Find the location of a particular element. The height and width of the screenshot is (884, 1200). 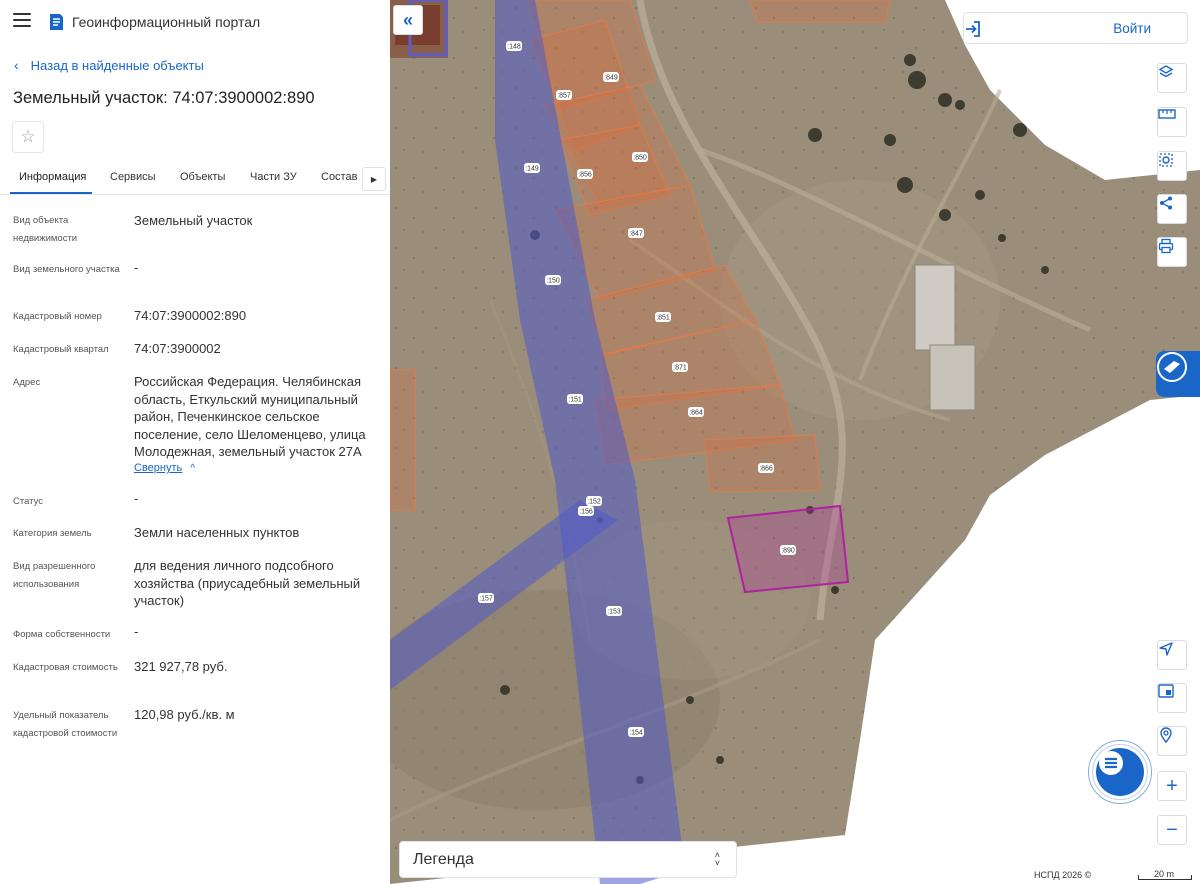

scale-bar: 20 m is located at coordinates (1164, 875).